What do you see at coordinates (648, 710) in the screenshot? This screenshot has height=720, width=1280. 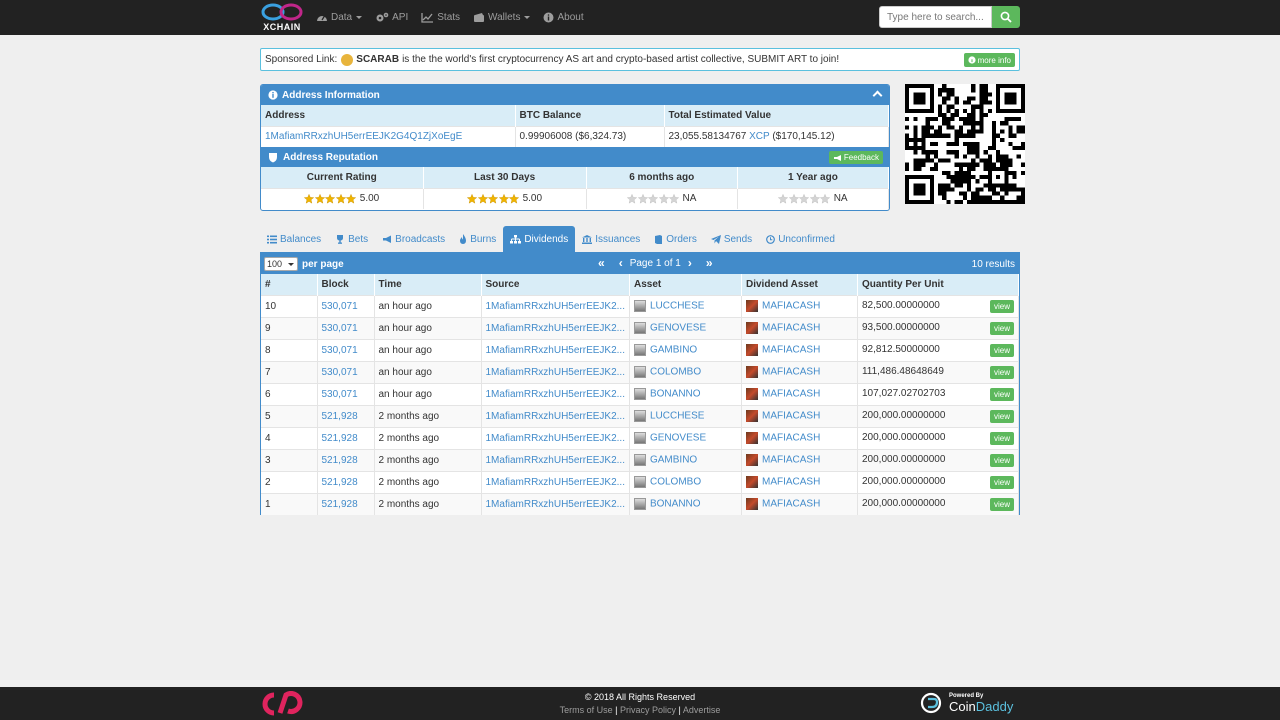 I see `privacy-link: Privacy Policy` at bounding box center [648, 710].